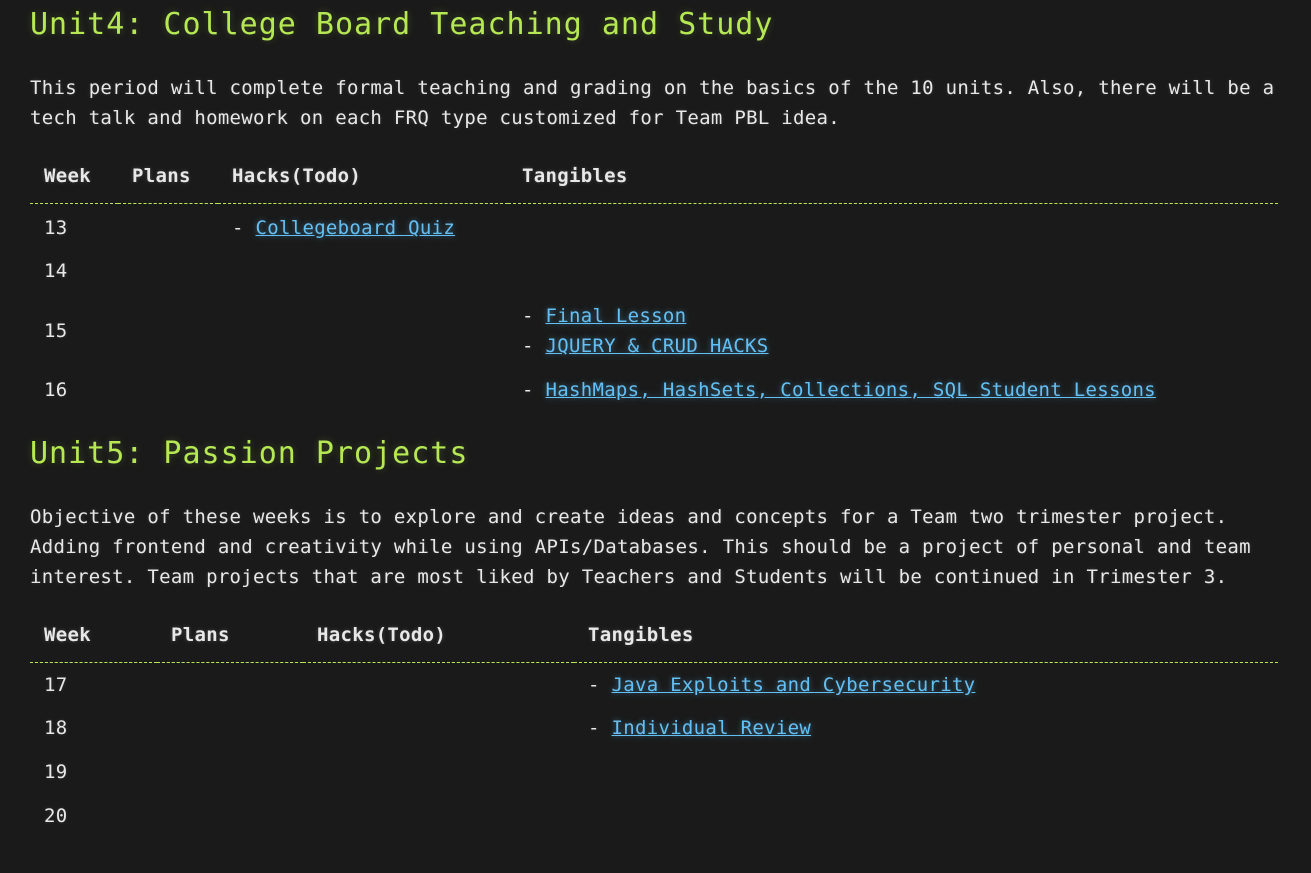 The width and height of the screenshot is (1311, 873). What do you see at coordinates (356, 228) in the screenshot?
I see `collegeboard-quiz-link: Collegeboard Quiz` at bounding box center [356, 228].